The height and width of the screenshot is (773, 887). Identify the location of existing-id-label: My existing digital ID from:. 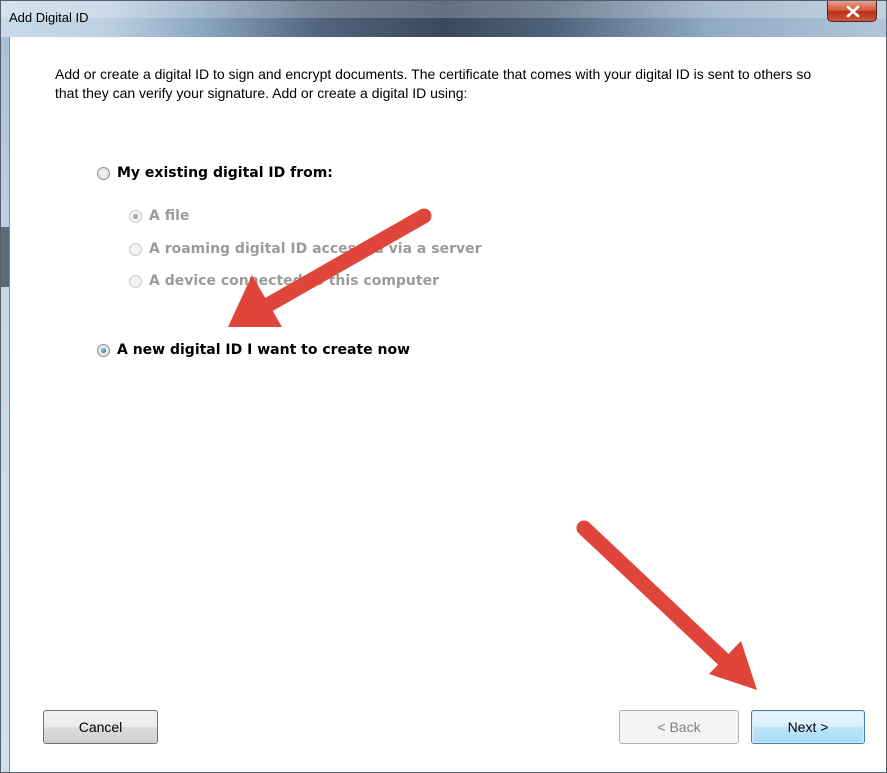
(225, 173).